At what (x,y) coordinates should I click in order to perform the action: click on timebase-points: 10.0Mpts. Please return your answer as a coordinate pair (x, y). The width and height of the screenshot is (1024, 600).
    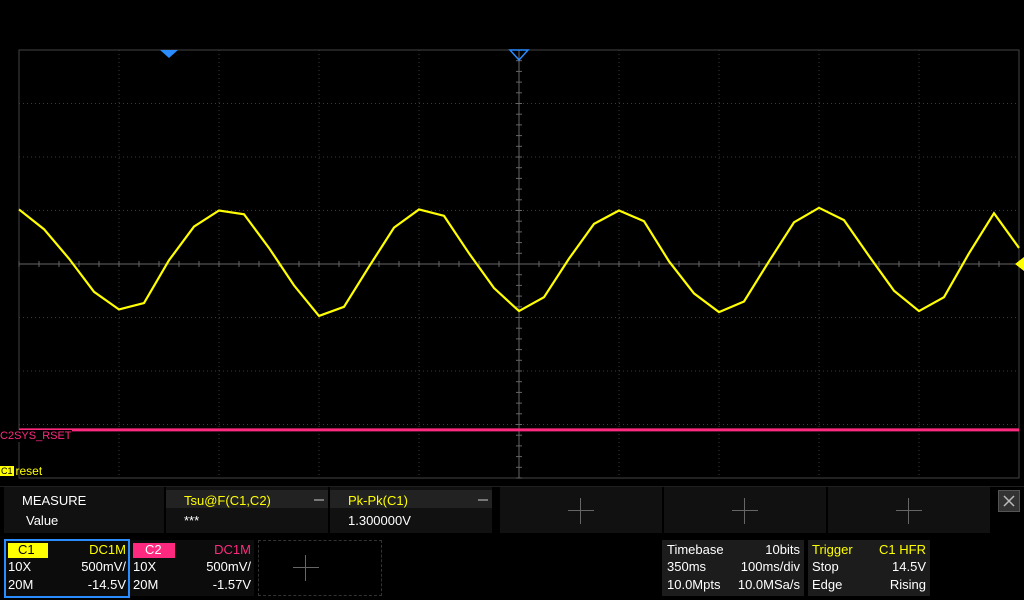
    Looking at the image, I should click on (694, 584).